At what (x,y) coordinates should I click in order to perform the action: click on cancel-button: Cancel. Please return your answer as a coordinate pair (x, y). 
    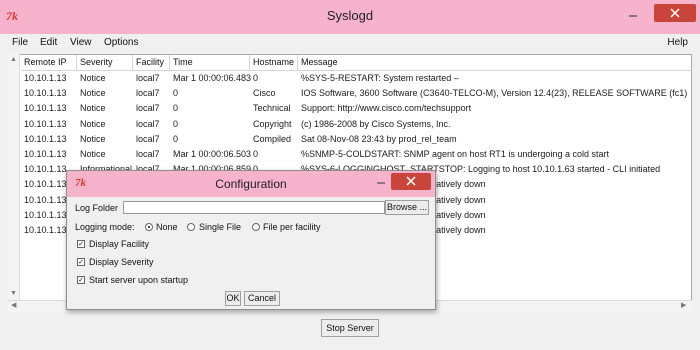
    Looking at the image, I should click on (262, 298).